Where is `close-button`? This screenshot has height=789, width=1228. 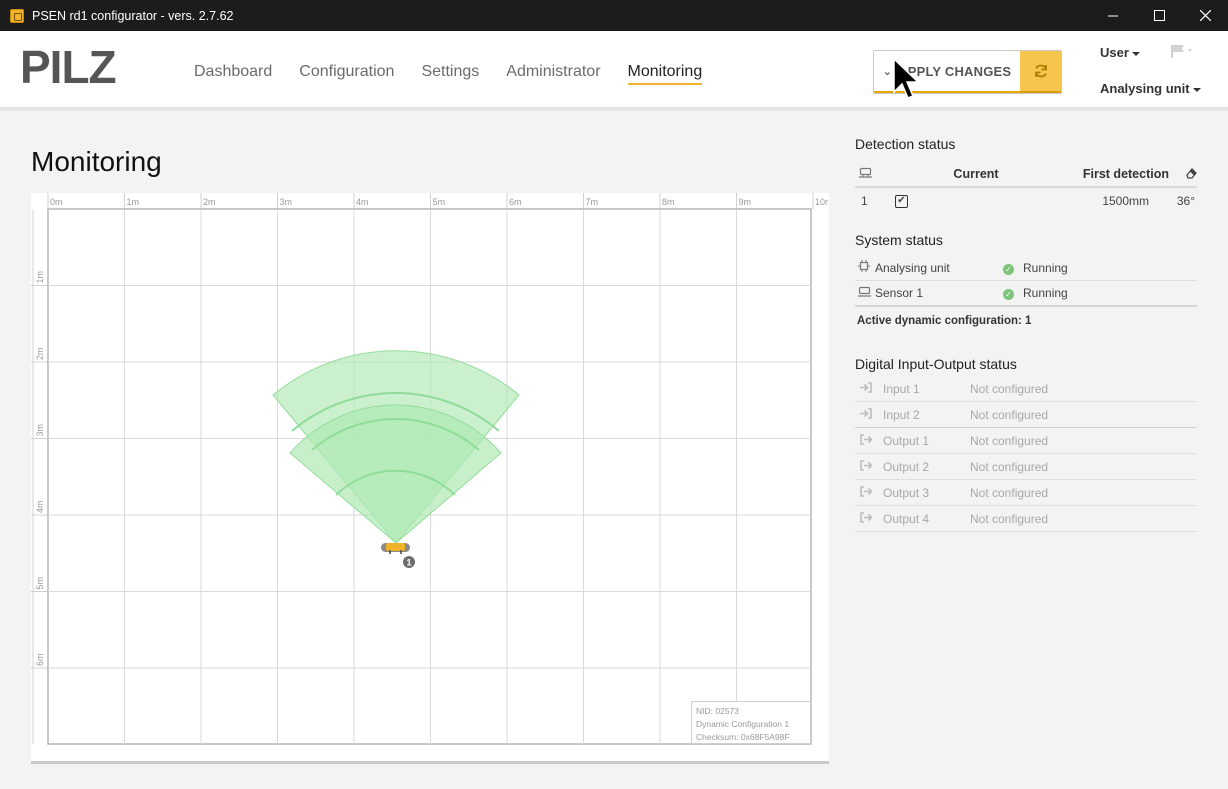
close-button is located at coordinates (1205, 15).